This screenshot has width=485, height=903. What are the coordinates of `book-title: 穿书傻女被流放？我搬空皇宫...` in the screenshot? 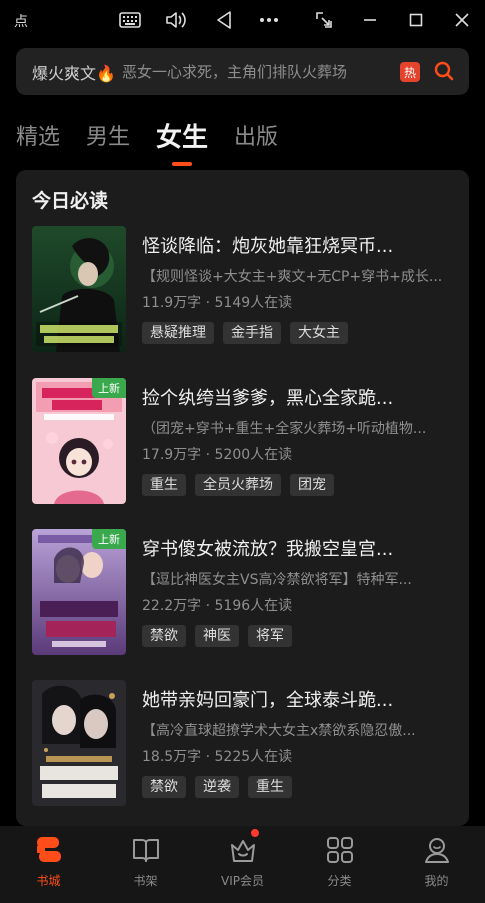 It's located at (302, 548).